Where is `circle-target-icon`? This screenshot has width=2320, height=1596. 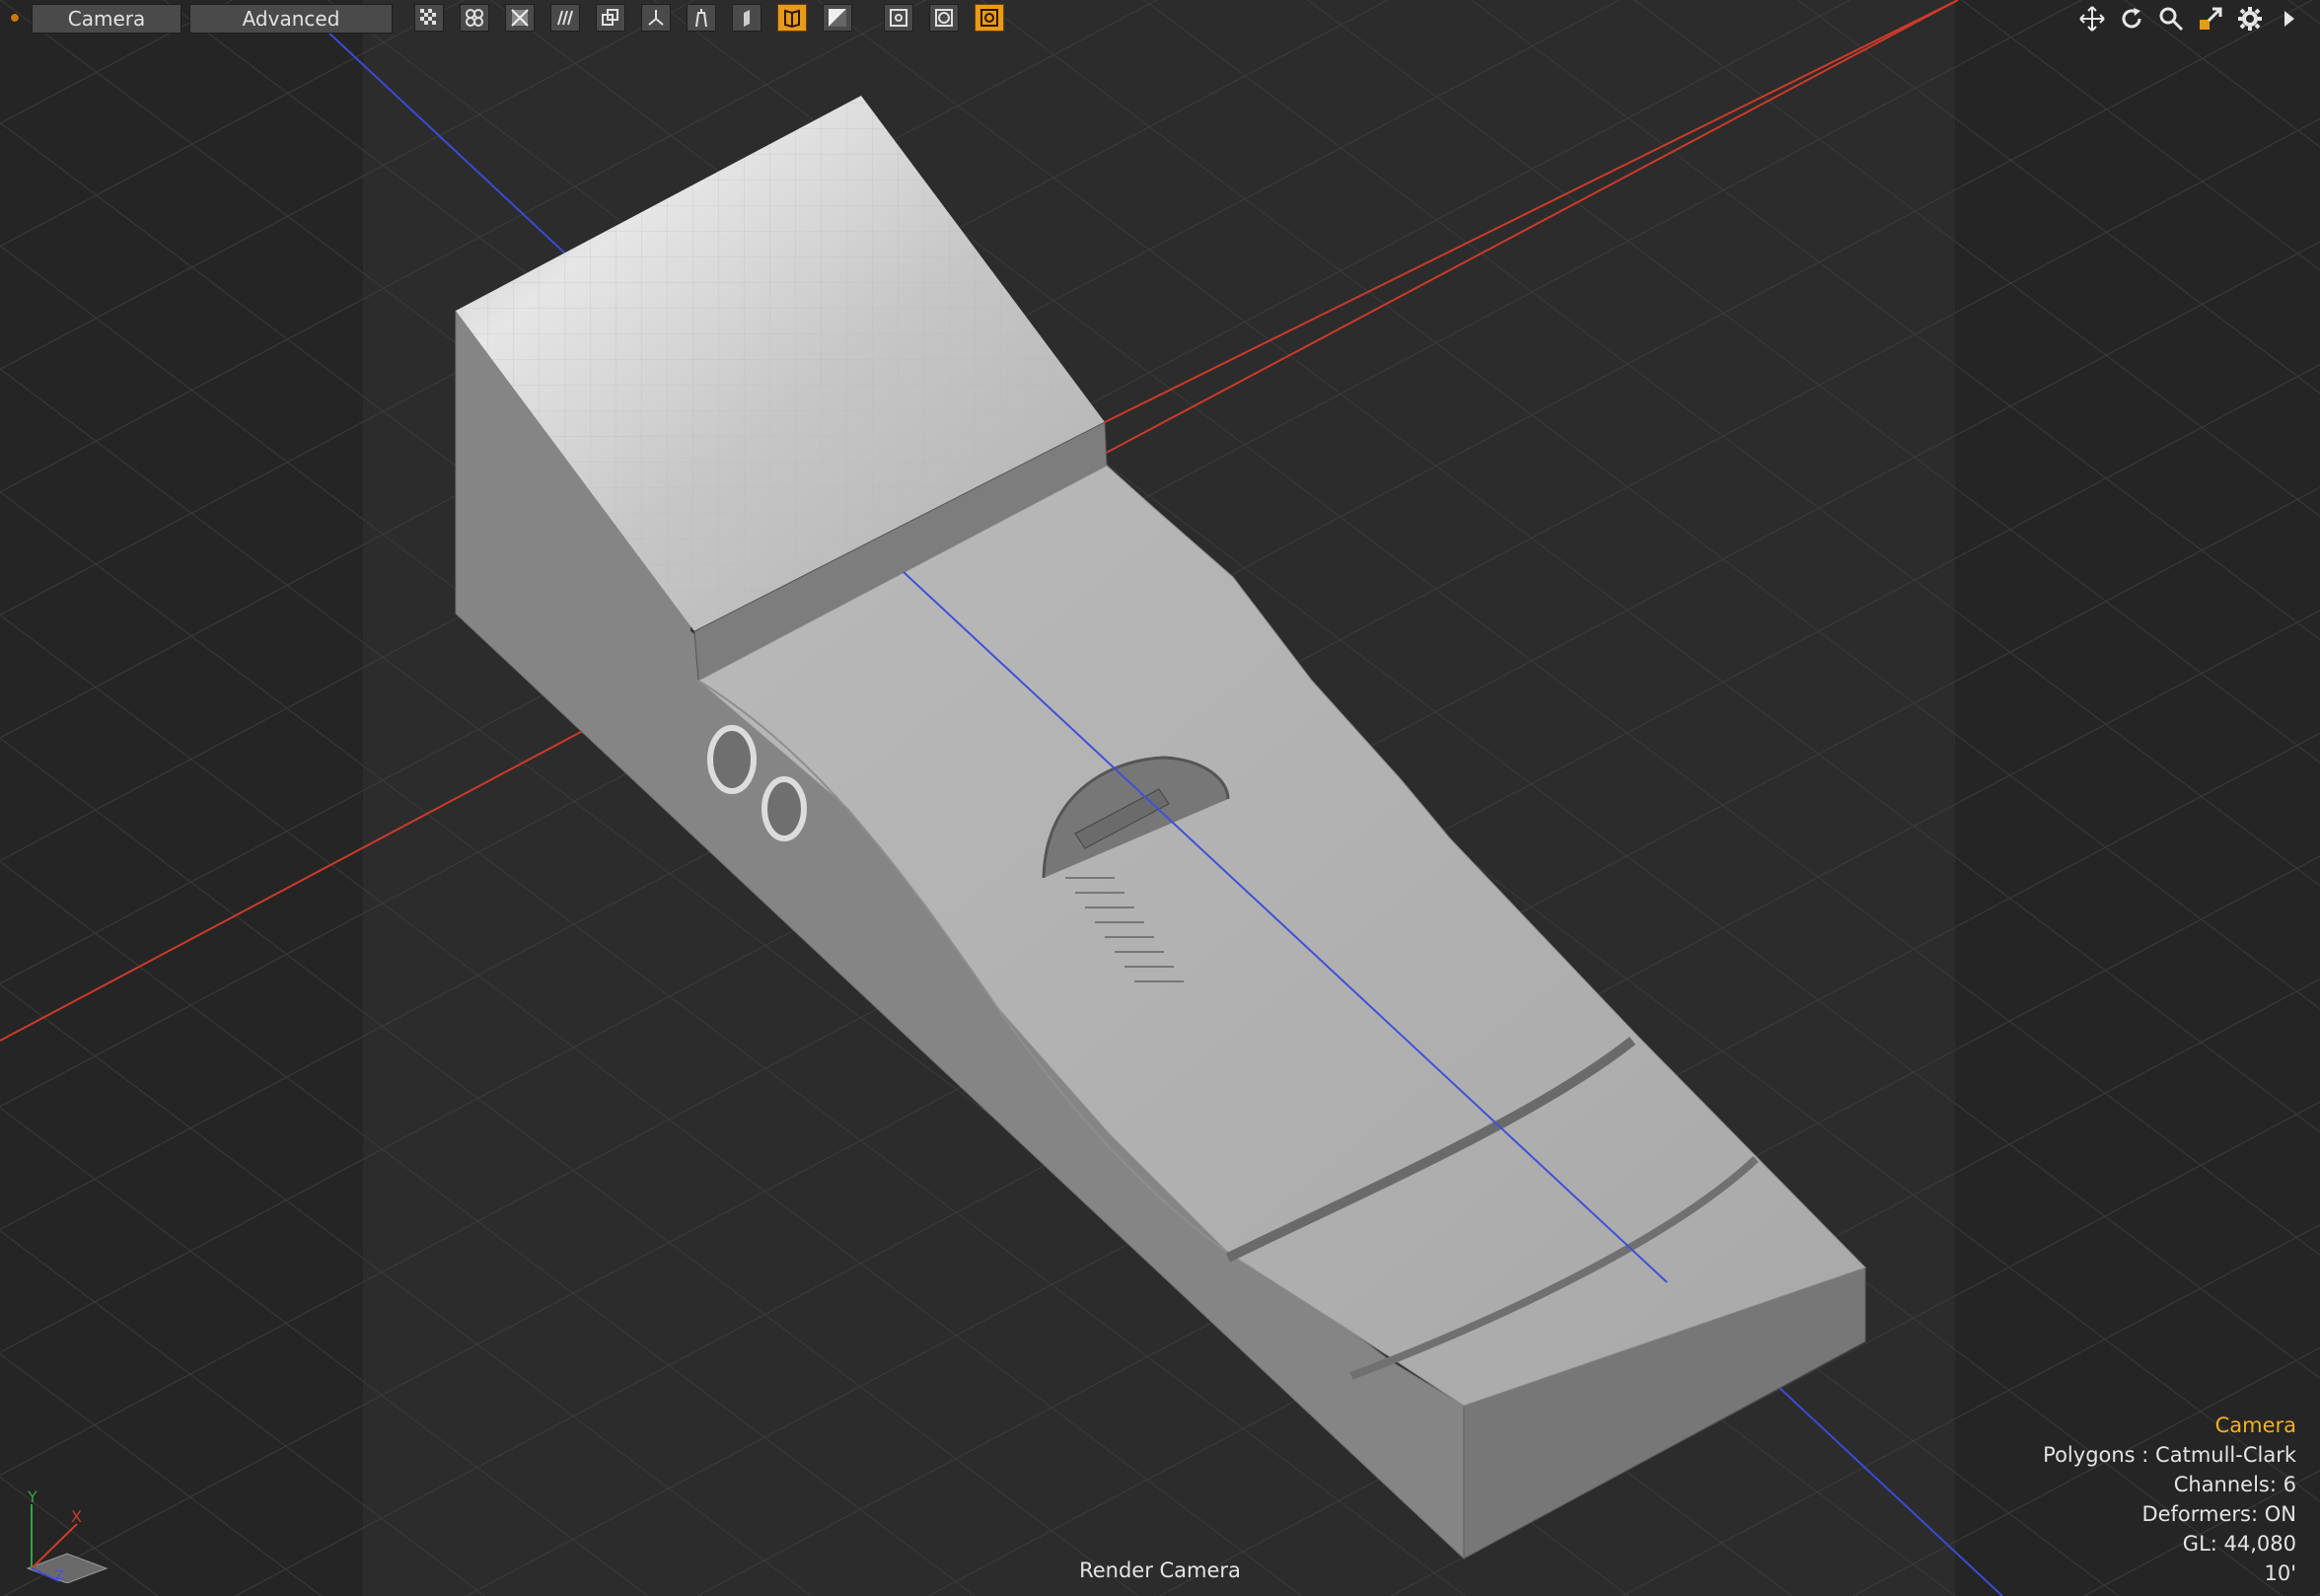 circle-target-icon is located at coordinates (944, 18).